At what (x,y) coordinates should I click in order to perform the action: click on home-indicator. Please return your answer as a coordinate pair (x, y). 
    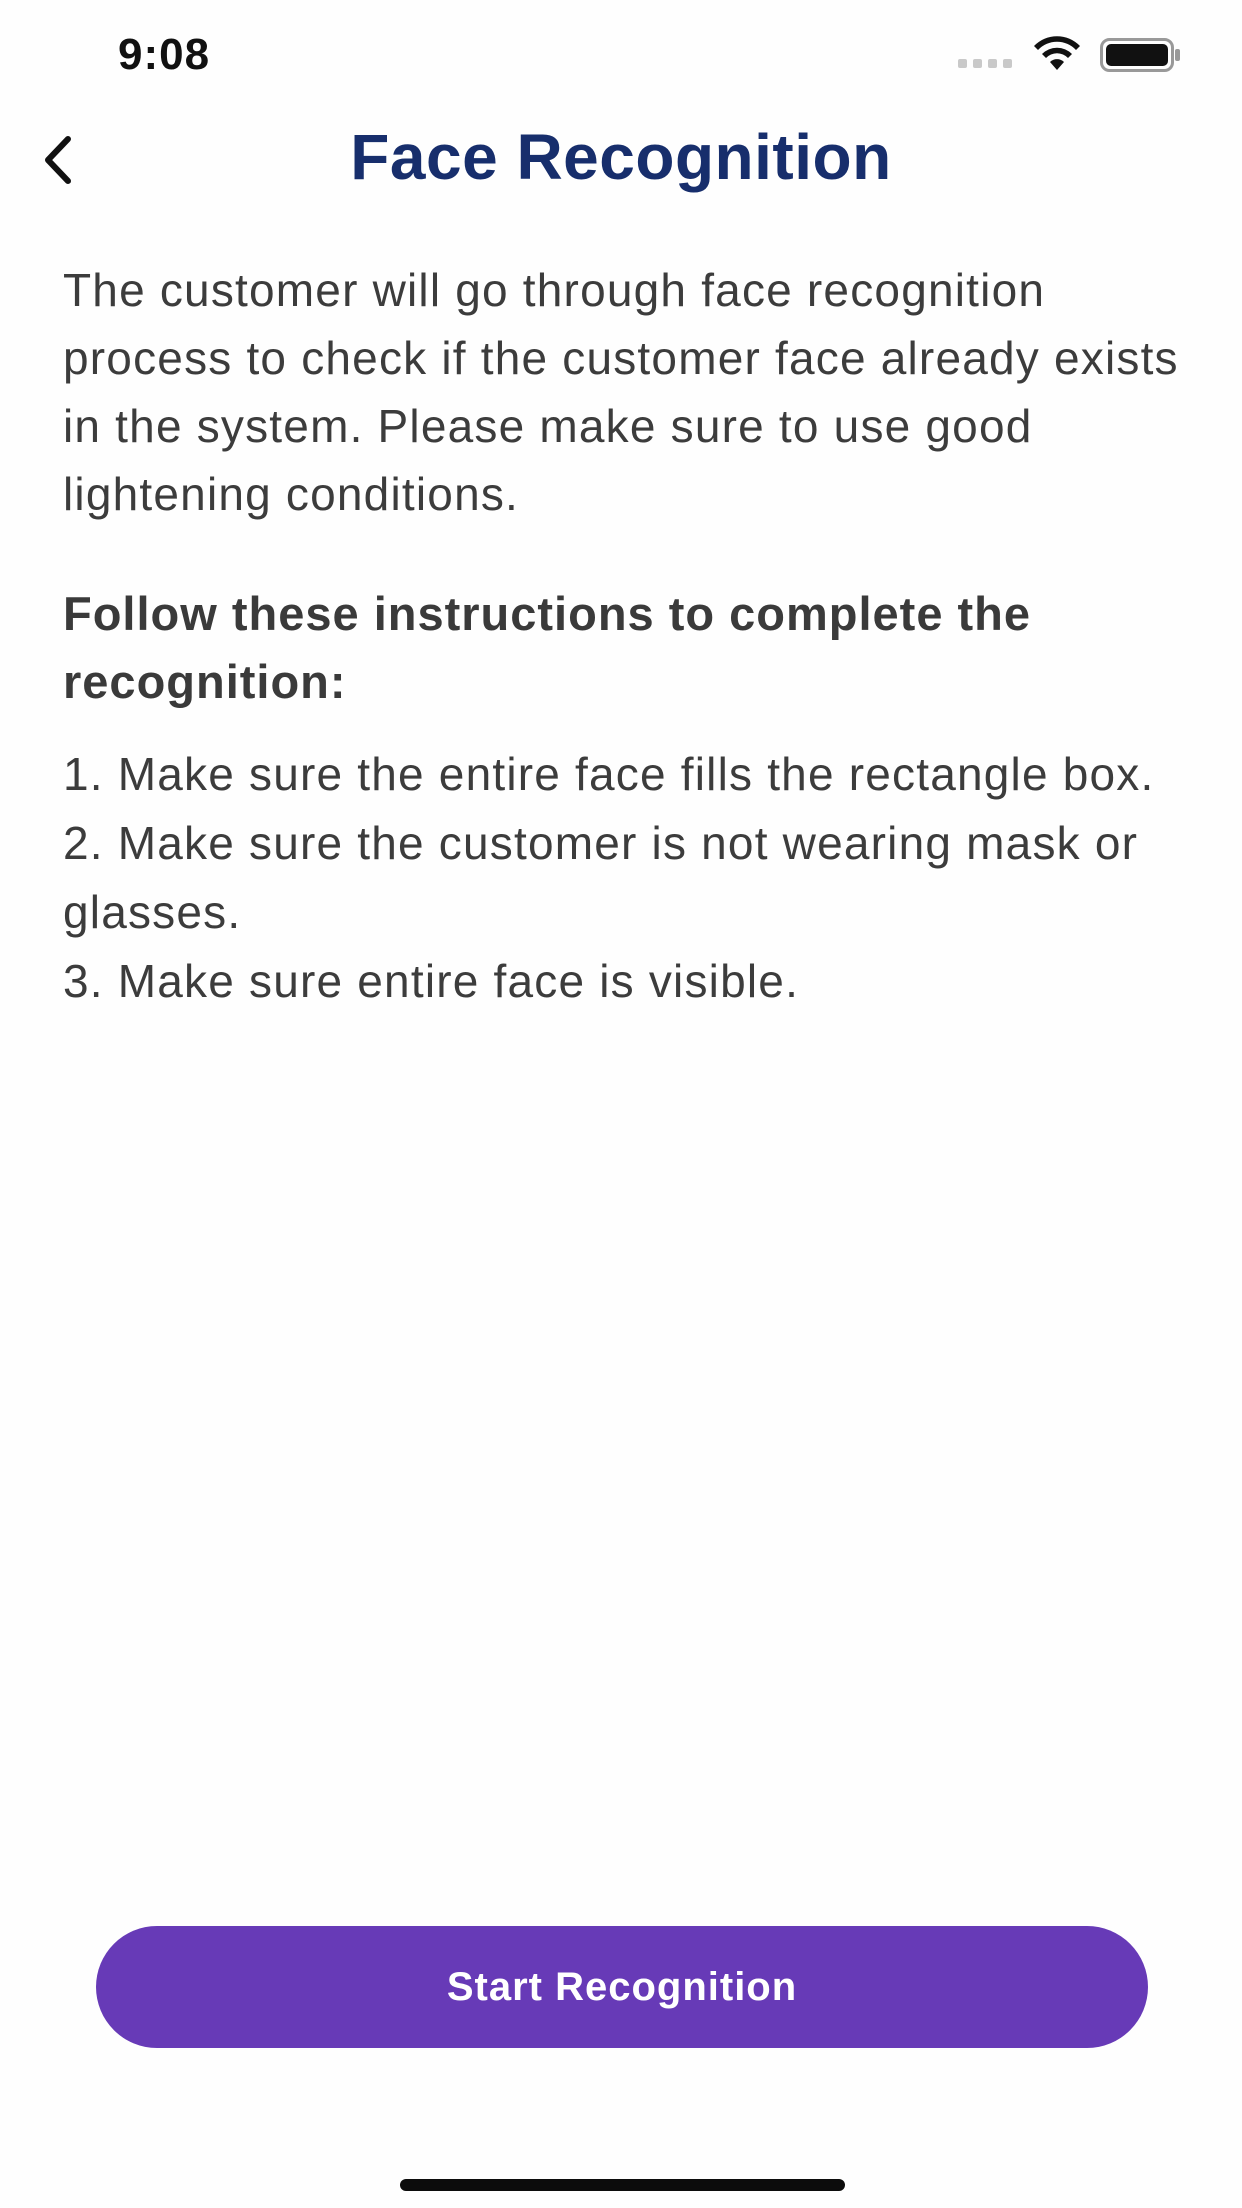
    Looking at the image, I should click on (622, 2185).